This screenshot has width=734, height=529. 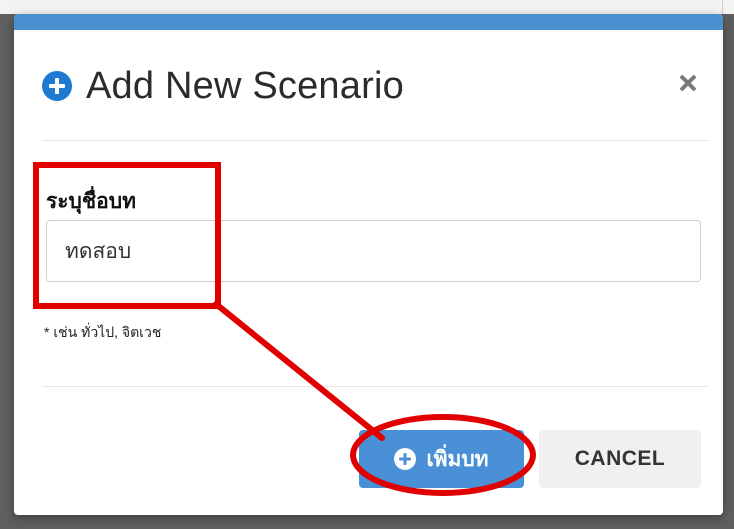 What do you see at coordinates (367, 7) in the screenshot?
I see `background-page-top` at bounding box center [367, 7].